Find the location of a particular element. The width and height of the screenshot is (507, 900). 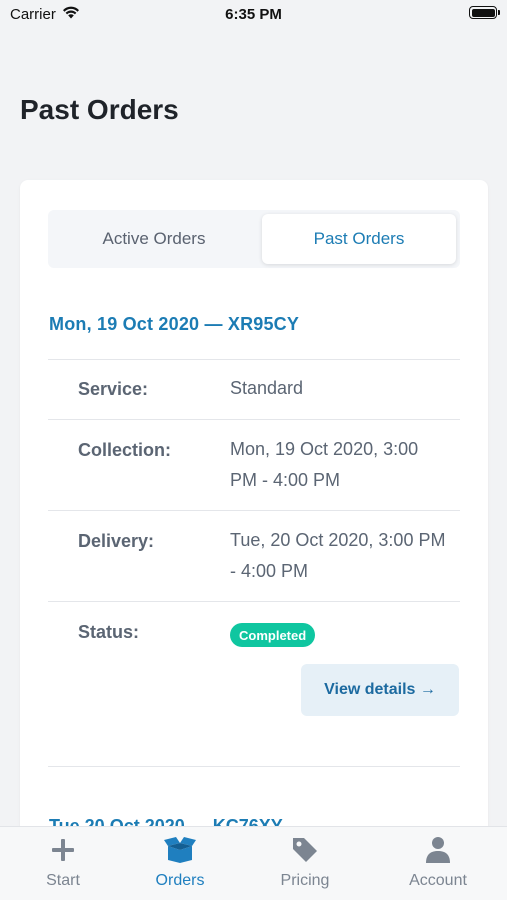

tab-account: Account is located at coordinates (438, 863).